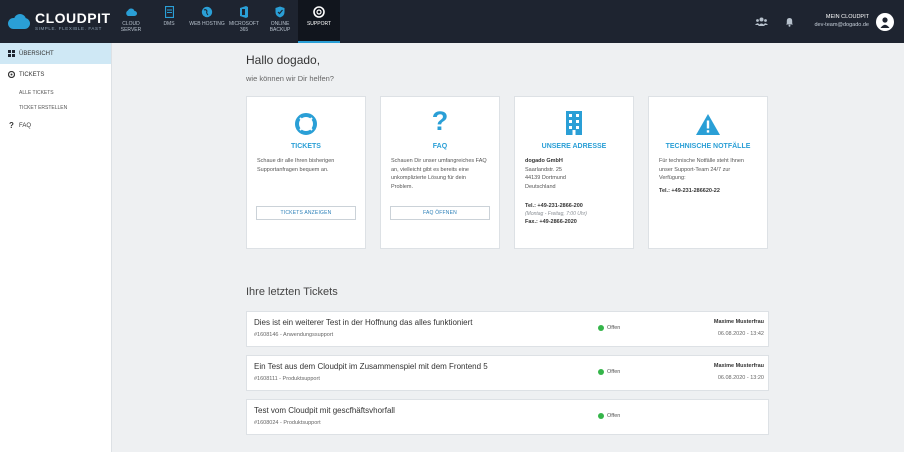  Describe the element at coordinates (440, 146) in the screenshot. I see `card-title: FAQ` at that location.